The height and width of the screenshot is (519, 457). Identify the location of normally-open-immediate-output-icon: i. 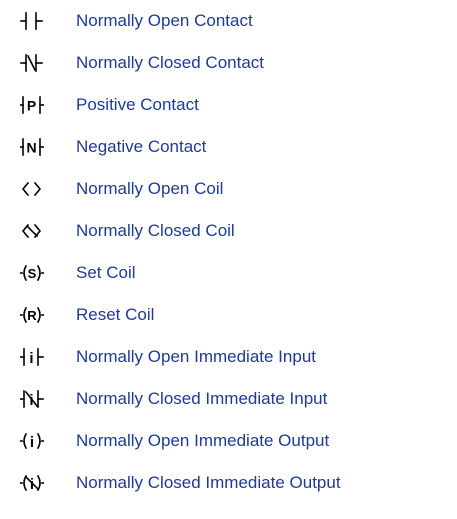
(32, 441).